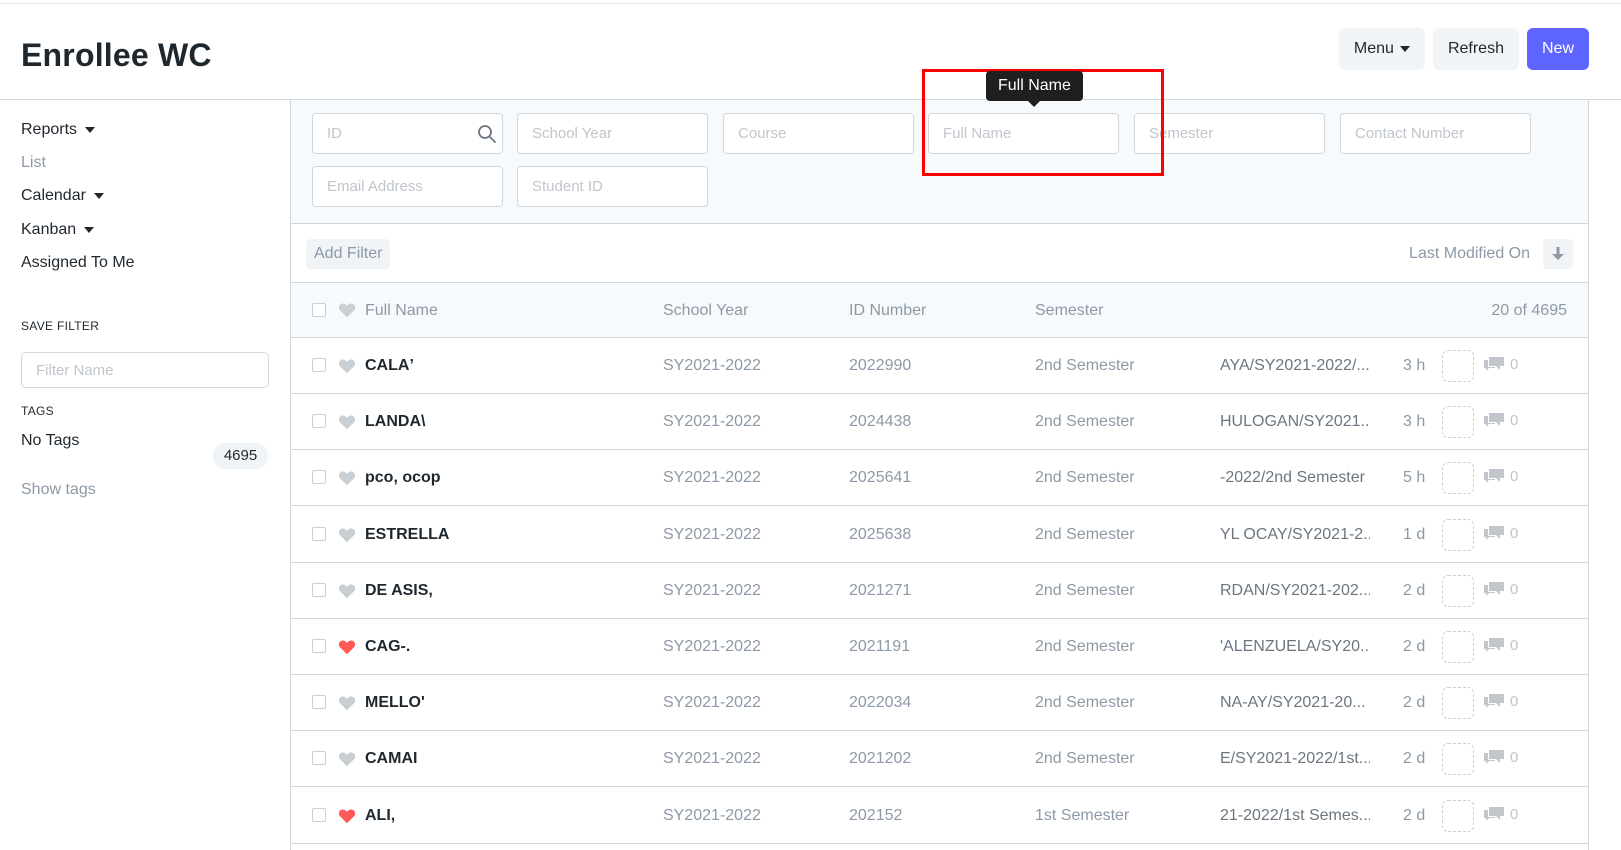 The width and height of the screenshot is (1621, 850). What do you see at coordinates (58, 130) in the screenshot?
I see `sidebar-item-reports: Reports` at bounding box center [58, 130].